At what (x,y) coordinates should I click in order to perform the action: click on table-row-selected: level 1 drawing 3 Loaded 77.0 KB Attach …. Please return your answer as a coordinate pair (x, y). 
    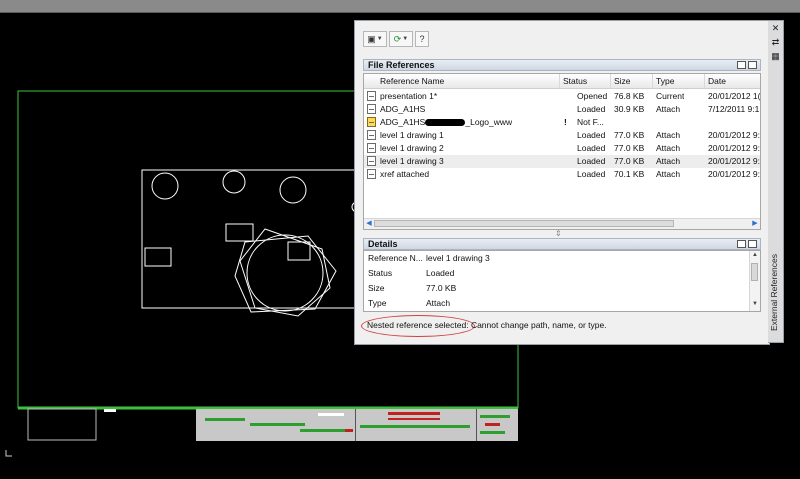
    Looking at the image, I should click on (562, 161).